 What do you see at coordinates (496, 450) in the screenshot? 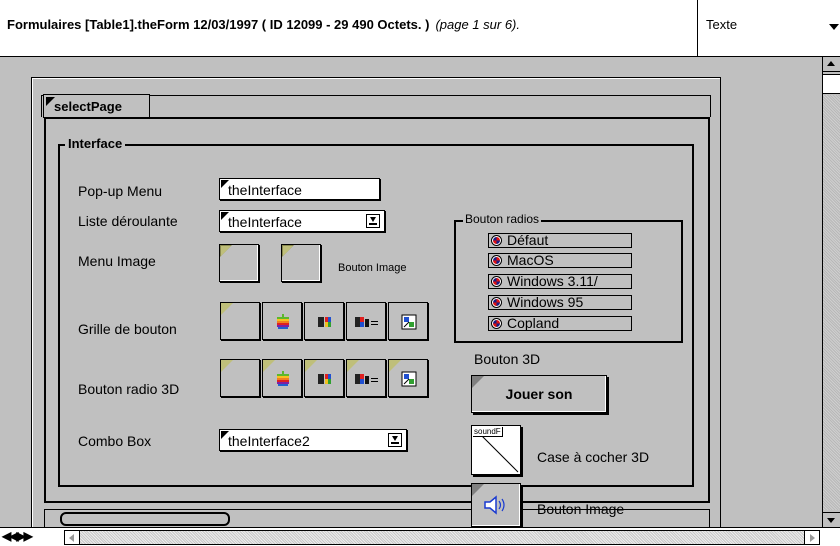
I see `checkbox-3d: soundF` at bounding box center [496, 450].